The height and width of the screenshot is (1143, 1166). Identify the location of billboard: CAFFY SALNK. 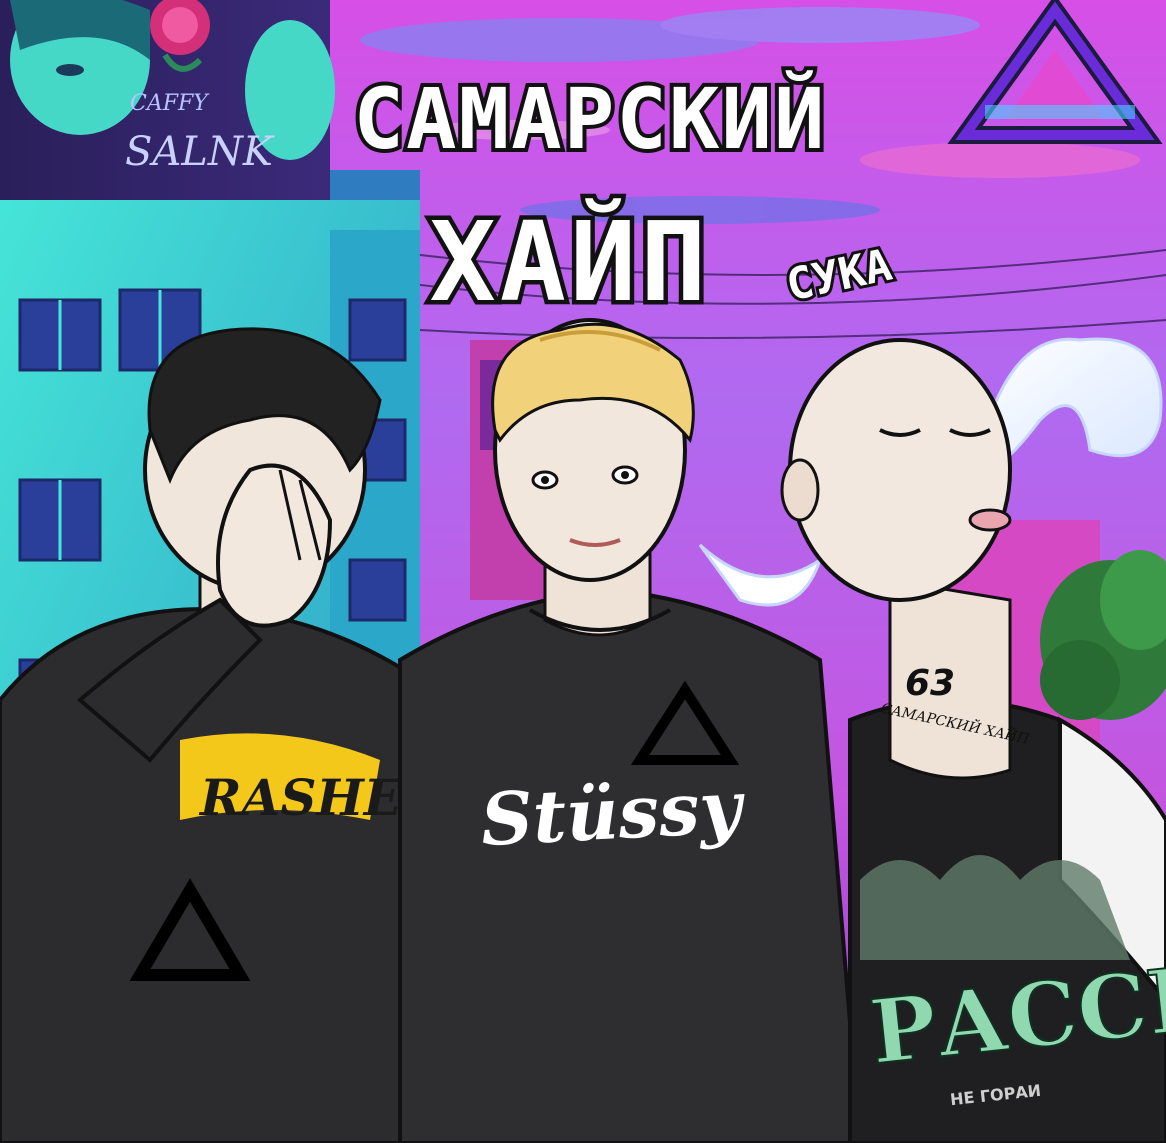
(167, 100).